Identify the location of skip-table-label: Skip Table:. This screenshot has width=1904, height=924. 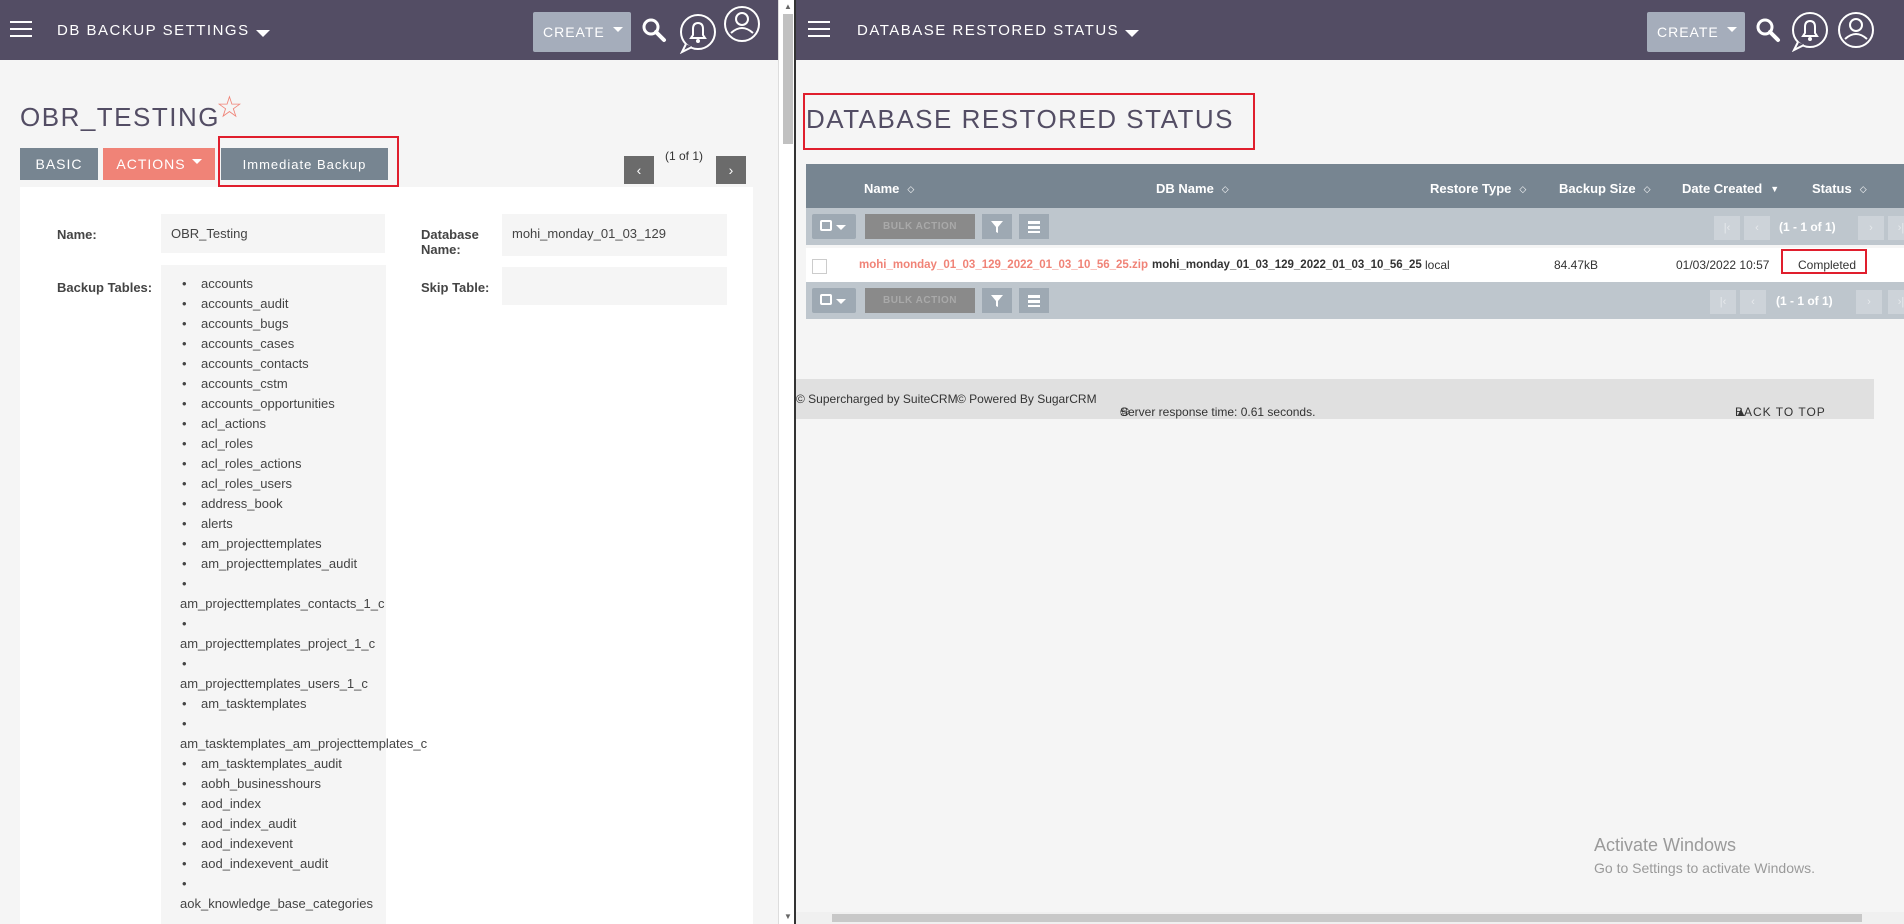
(455, 287).